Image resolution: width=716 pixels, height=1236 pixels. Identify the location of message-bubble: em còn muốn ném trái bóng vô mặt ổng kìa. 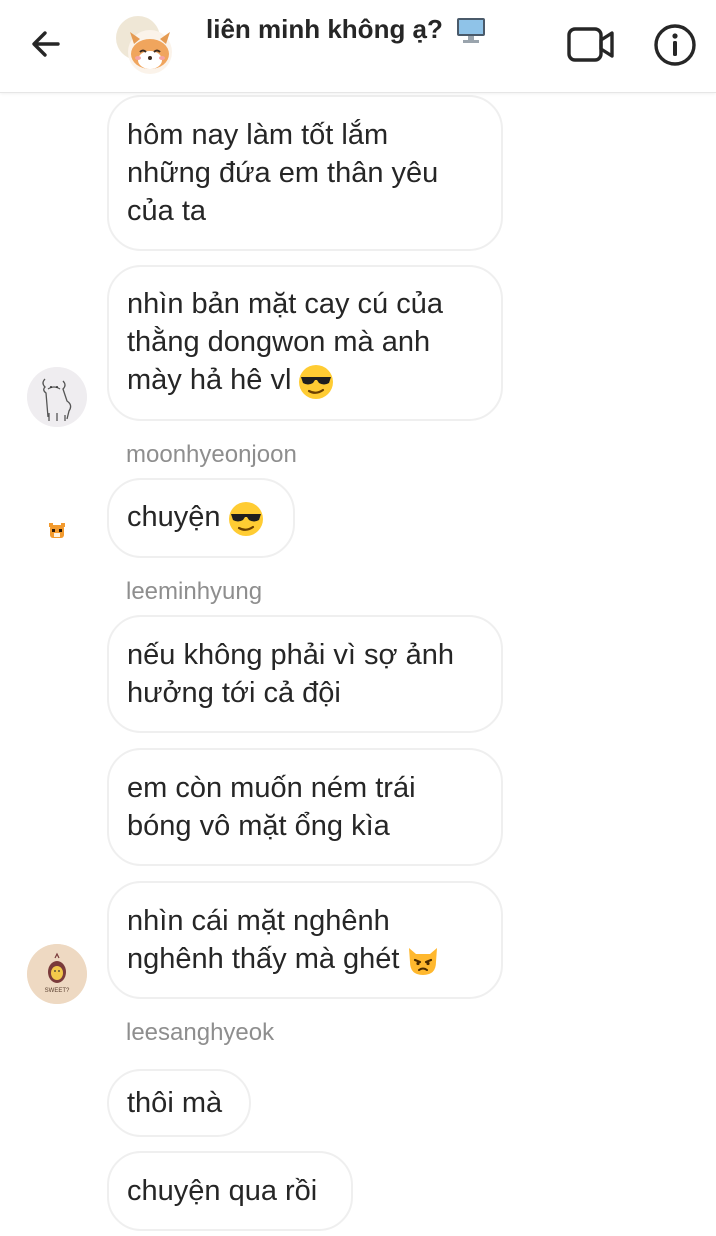
(305, 807).